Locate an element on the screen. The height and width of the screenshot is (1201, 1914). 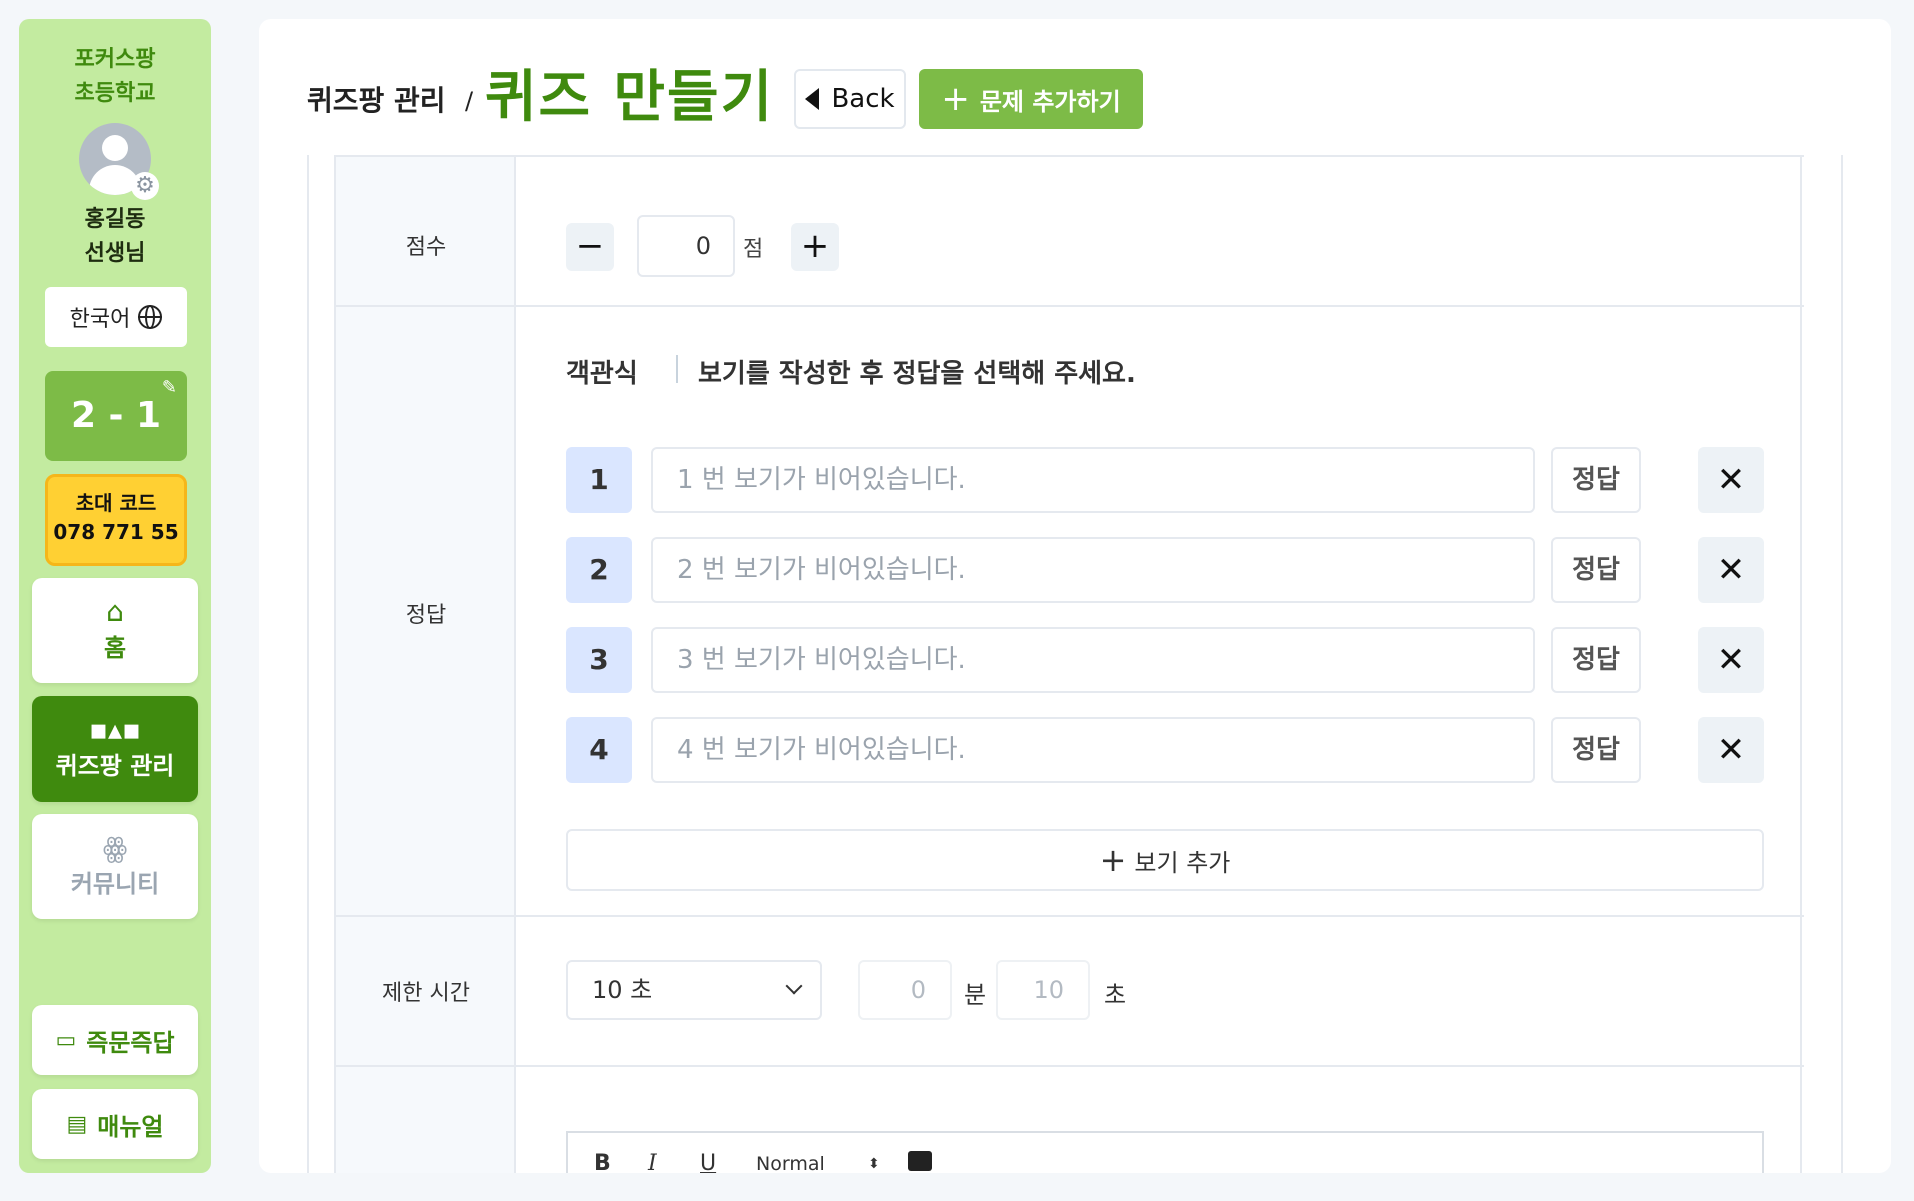
seconds-input: 10 is located at coordinates (1043, 990).